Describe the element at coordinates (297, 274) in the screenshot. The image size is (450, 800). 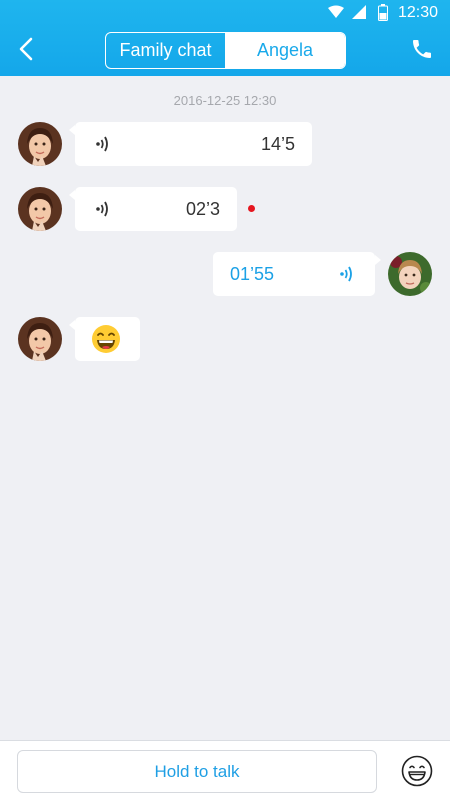
I see `voice-message-sent: 01’55` at that location.